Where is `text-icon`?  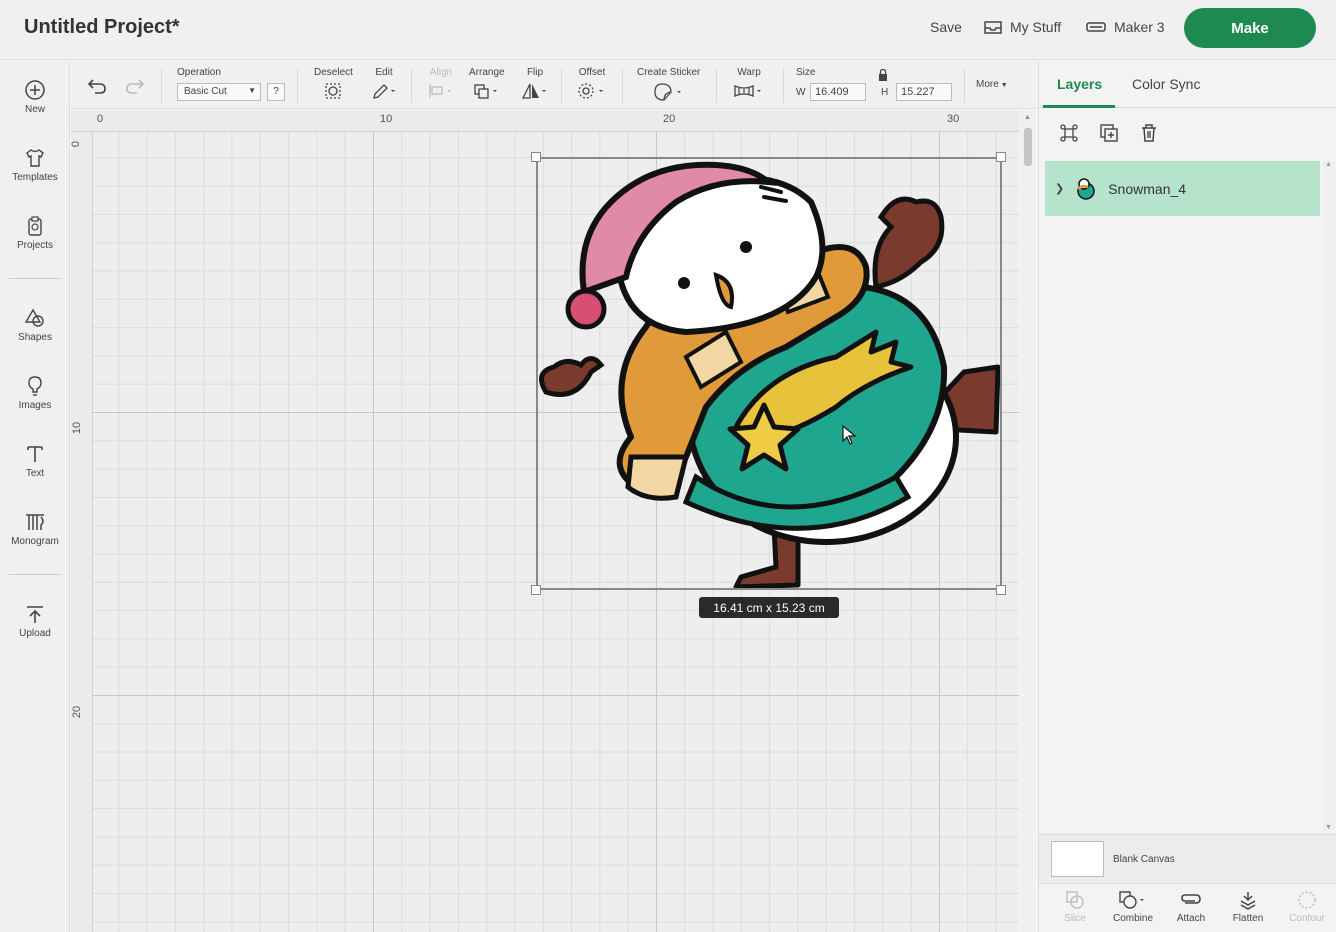
text-icon is located at coordinates (35, 454).